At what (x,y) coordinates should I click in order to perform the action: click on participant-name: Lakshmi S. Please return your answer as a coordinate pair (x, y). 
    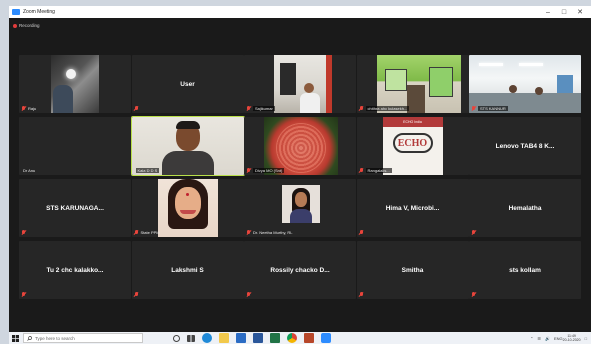
    Looking at the image, I should click on (187, 270).